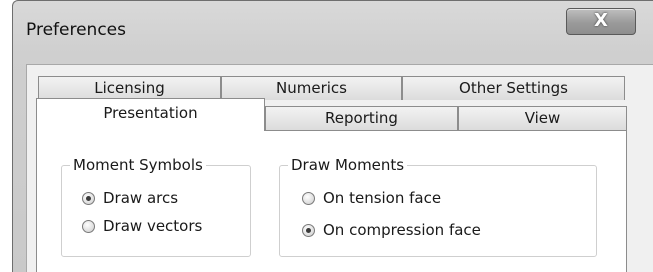 The height and width of the screenshot is (272, 653). I want to click on tab-view: View, so click(542, 118).